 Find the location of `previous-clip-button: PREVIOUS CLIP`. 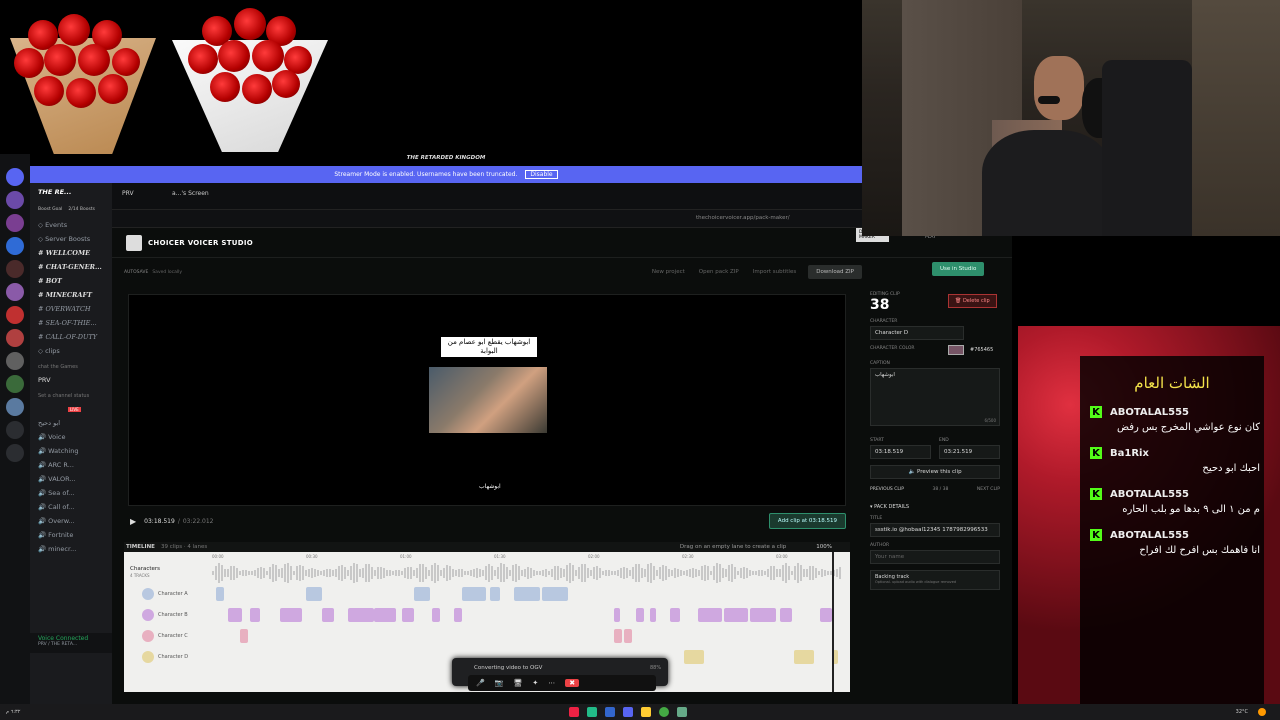

previous-clip-button: PREVIOUS CLIP is located at coordinates (887, 489).